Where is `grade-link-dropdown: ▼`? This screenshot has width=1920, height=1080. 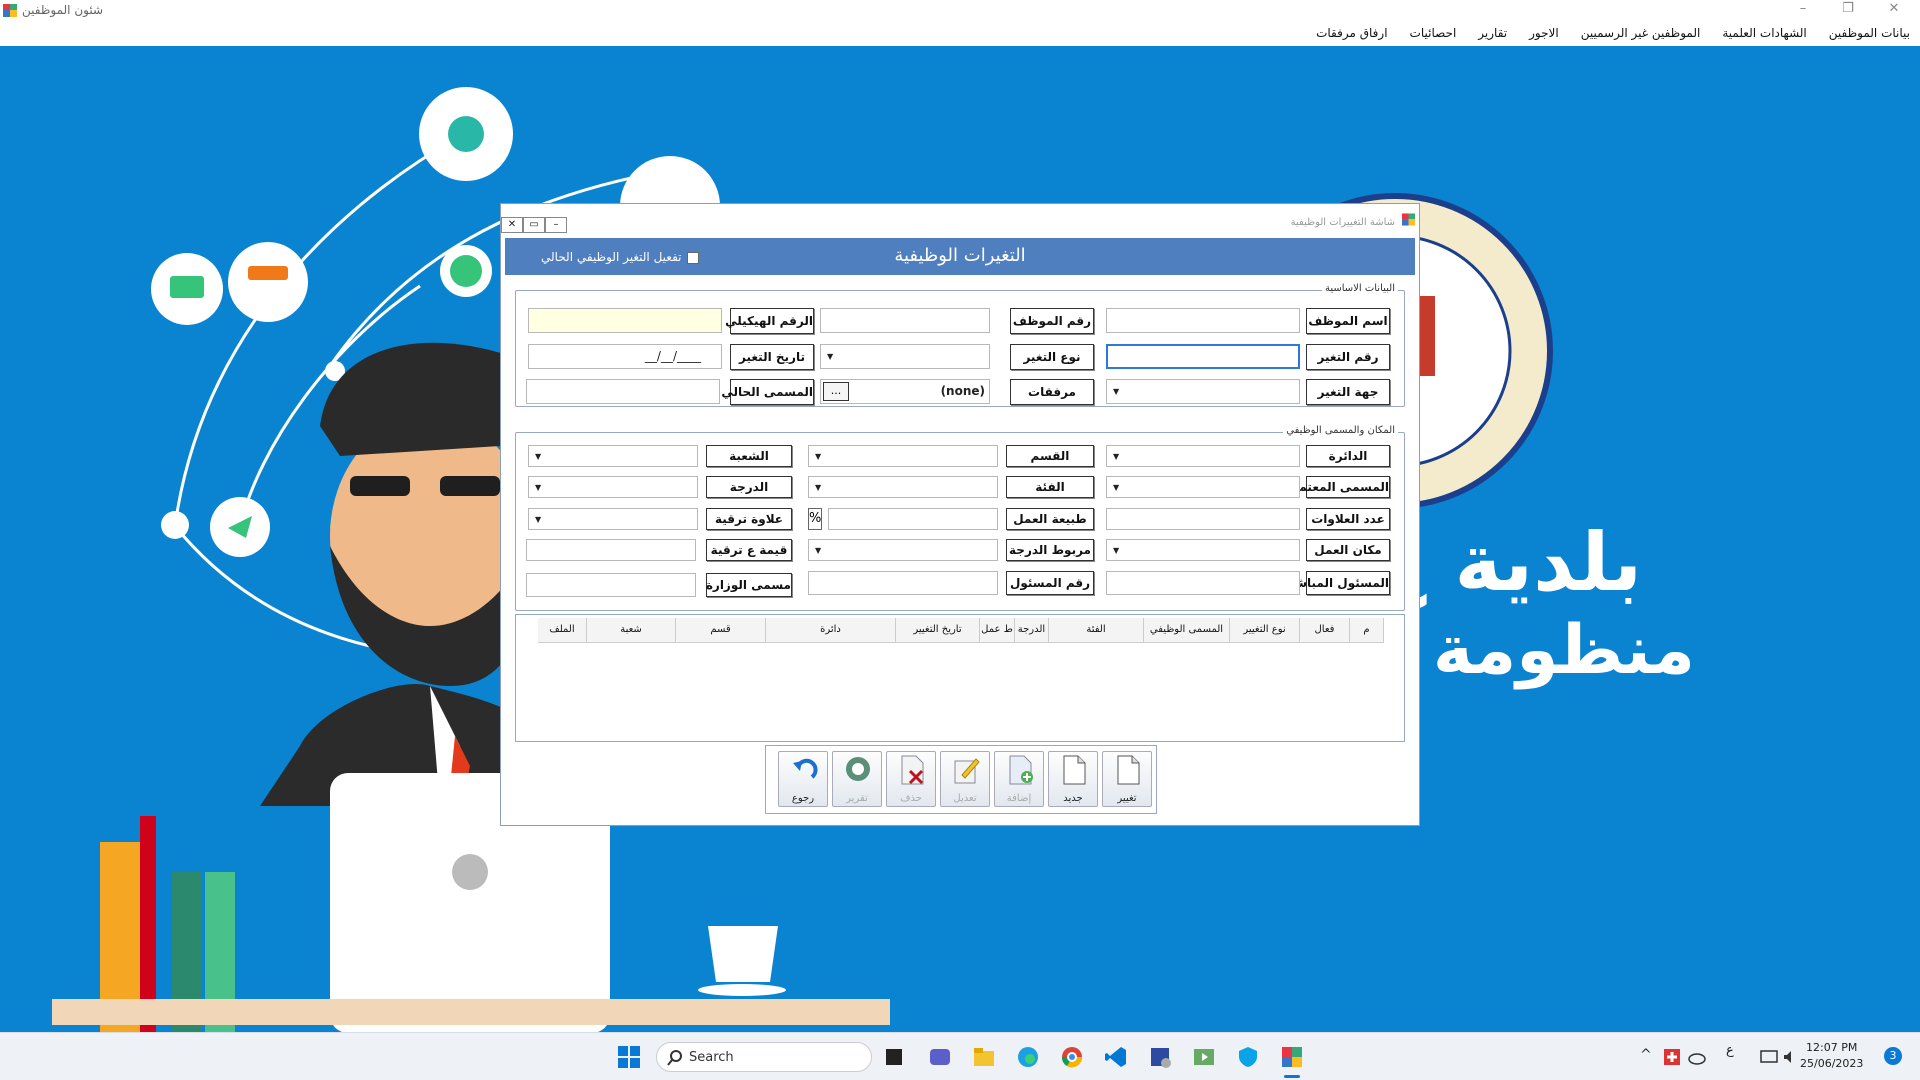 grade-link-dropdown: ▼ is located at coordinates (903, 550).